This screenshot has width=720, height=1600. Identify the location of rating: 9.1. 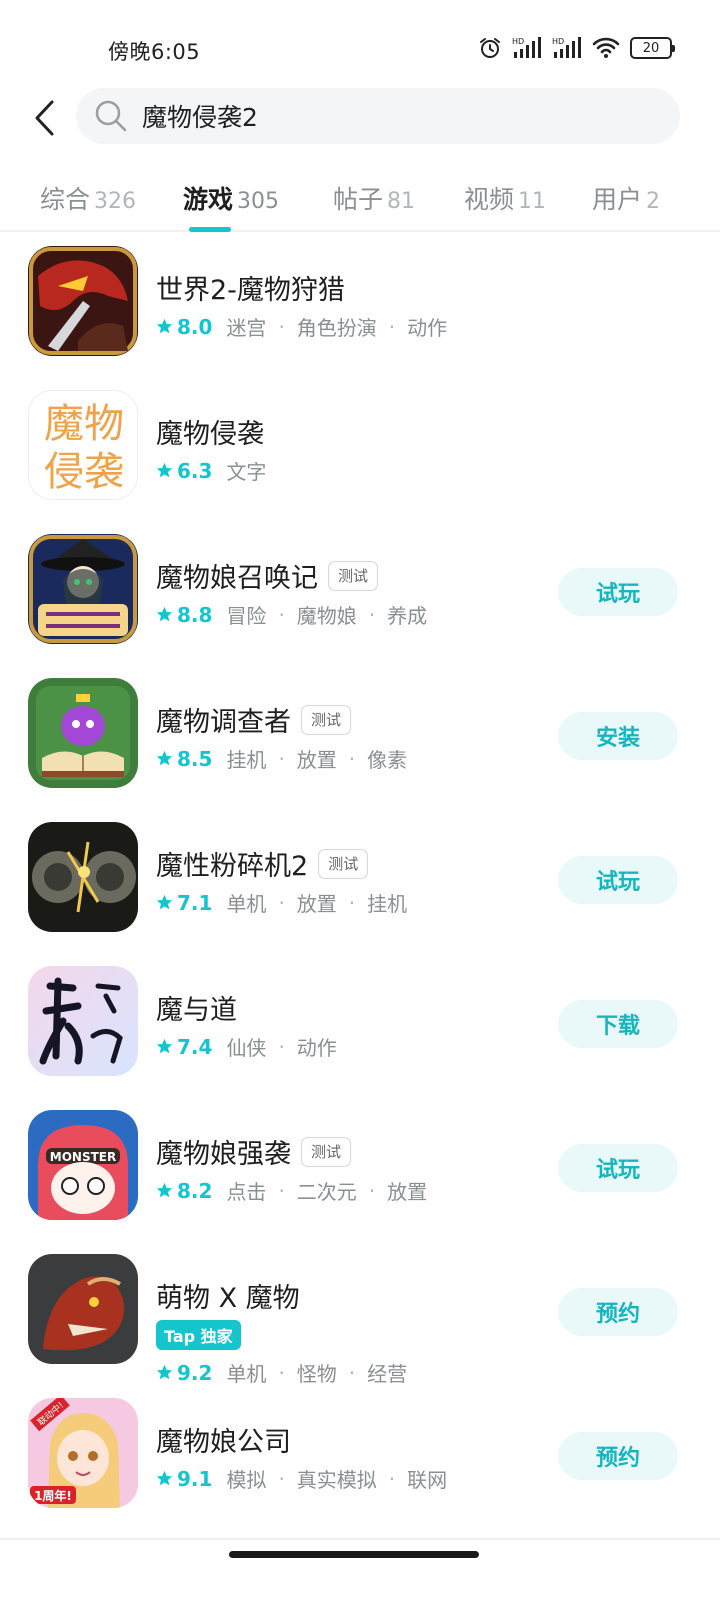
(184, 1479).